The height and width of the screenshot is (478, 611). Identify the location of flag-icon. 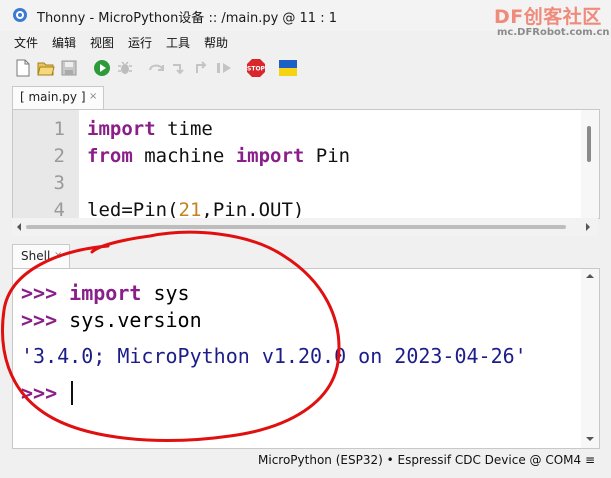
(288, 68).